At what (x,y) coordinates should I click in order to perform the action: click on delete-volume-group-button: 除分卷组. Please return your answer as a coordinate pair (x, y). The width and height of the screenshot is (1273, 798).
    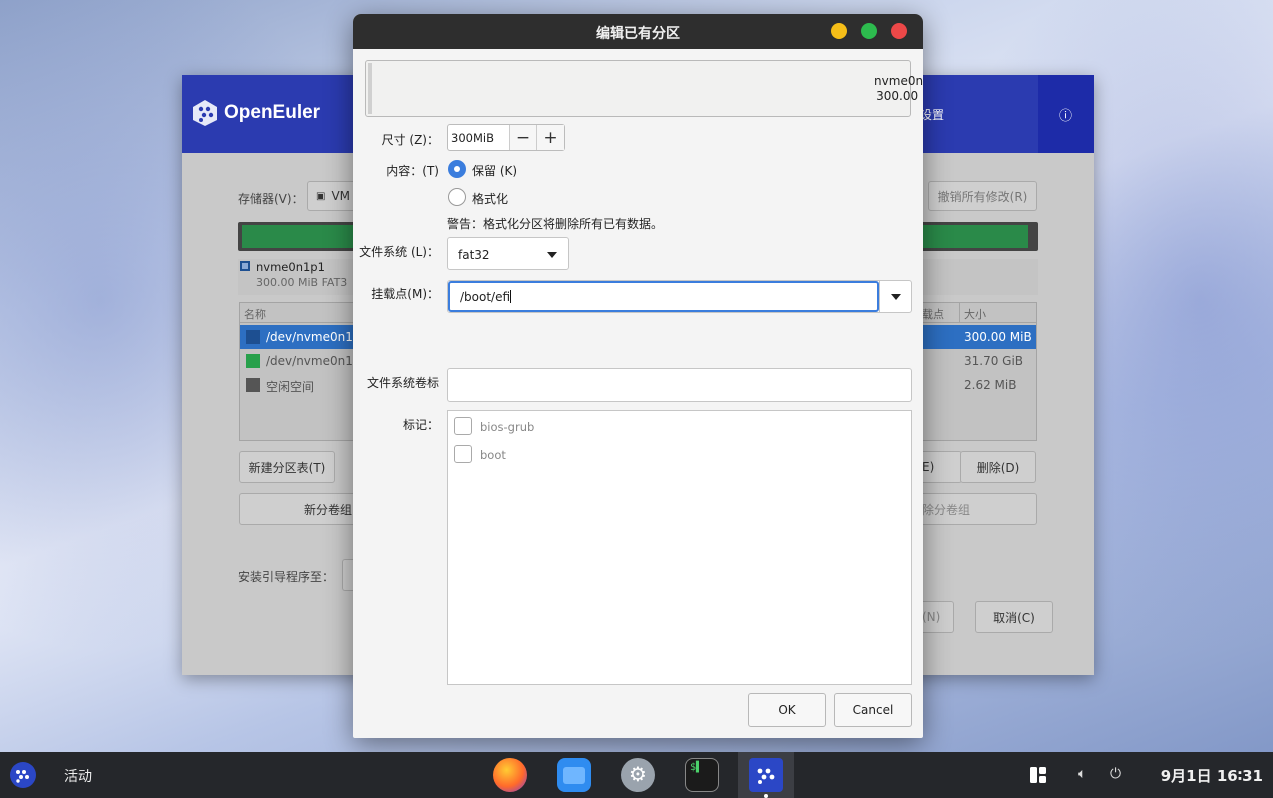
    Looking at the image, I should click on (979, 509).